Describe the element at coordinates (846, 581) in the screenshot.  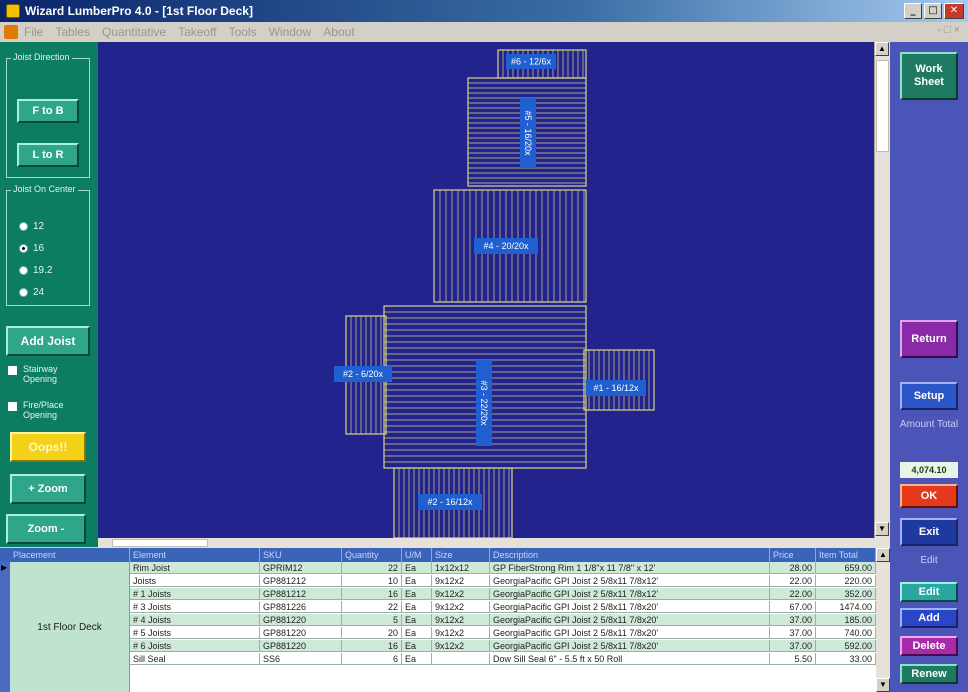
I see `cell-total: 220.00` at that location.